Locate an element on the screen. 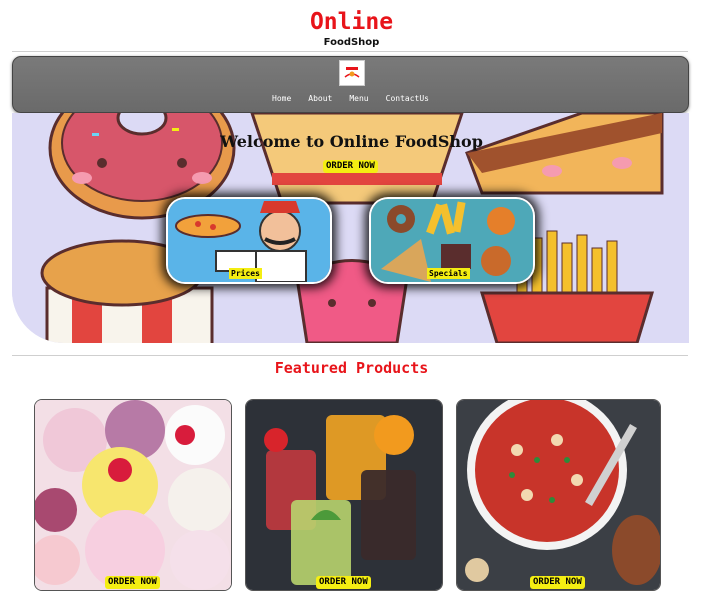 The image size is (703, 606). site-title: Online is located at coordinates (351, 22).